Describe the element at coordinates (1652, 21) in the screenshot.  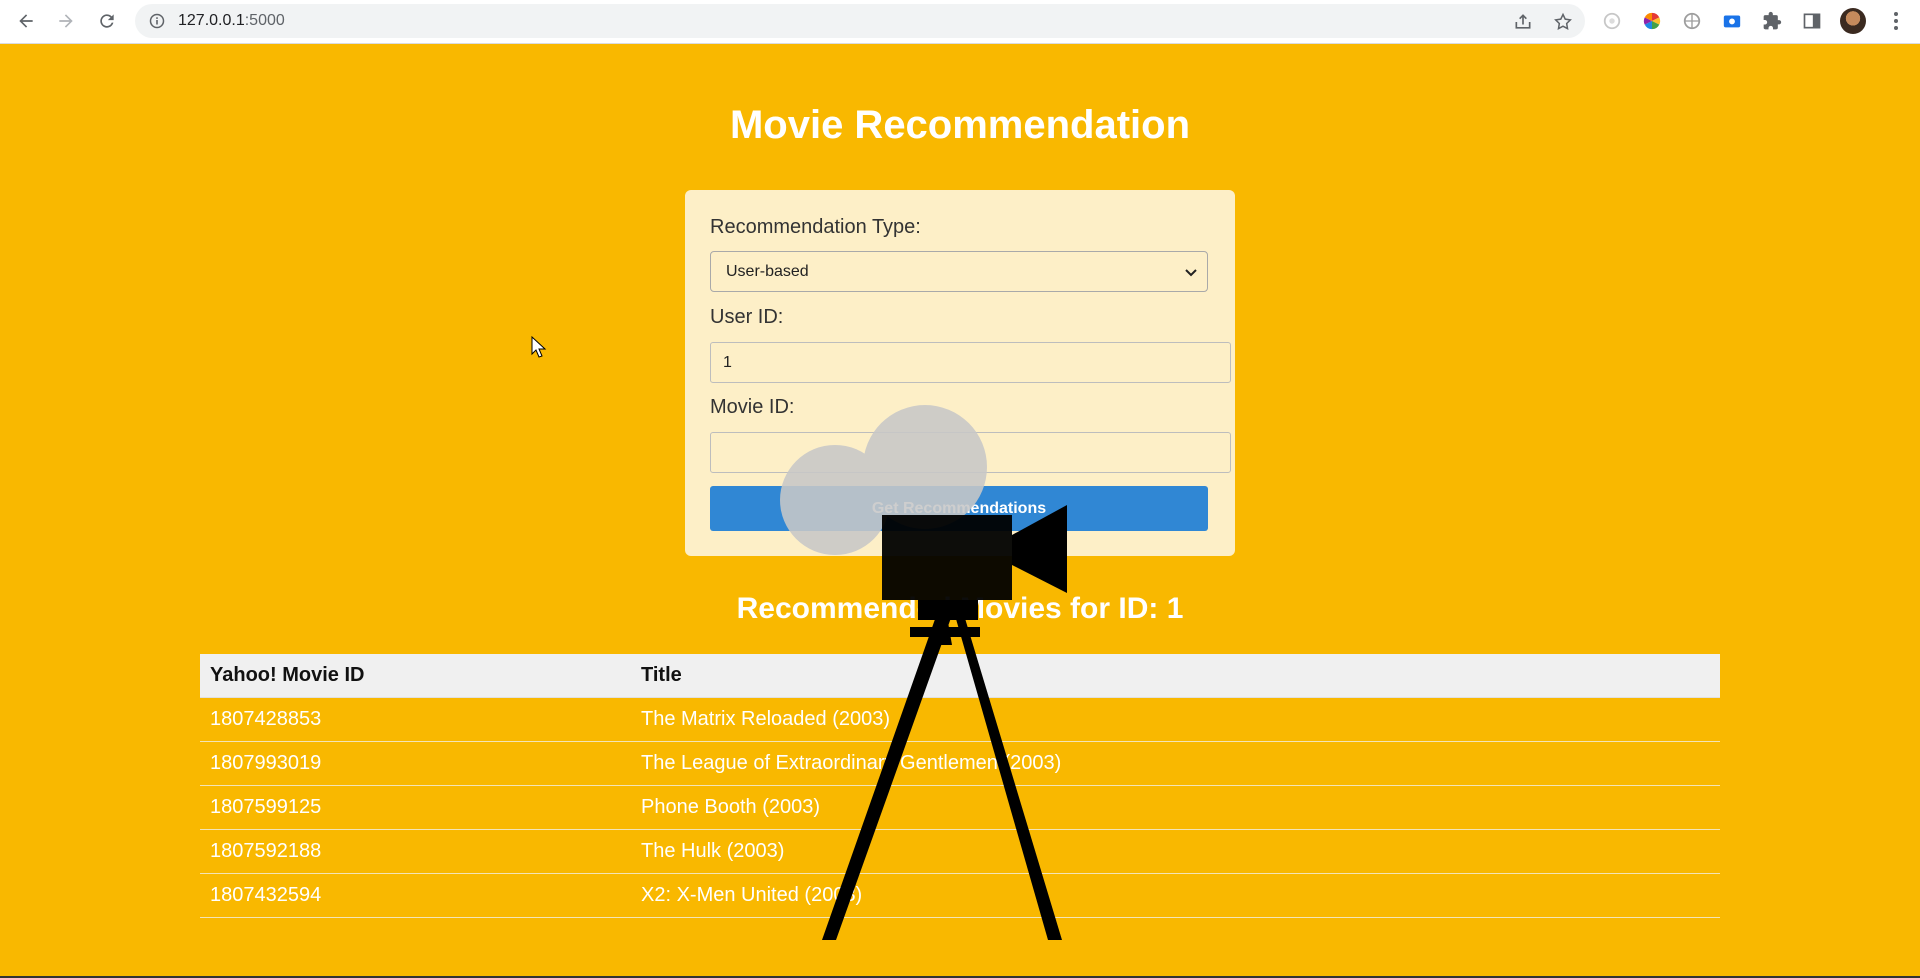
I see `color-wheel-extension-icon` at that location.